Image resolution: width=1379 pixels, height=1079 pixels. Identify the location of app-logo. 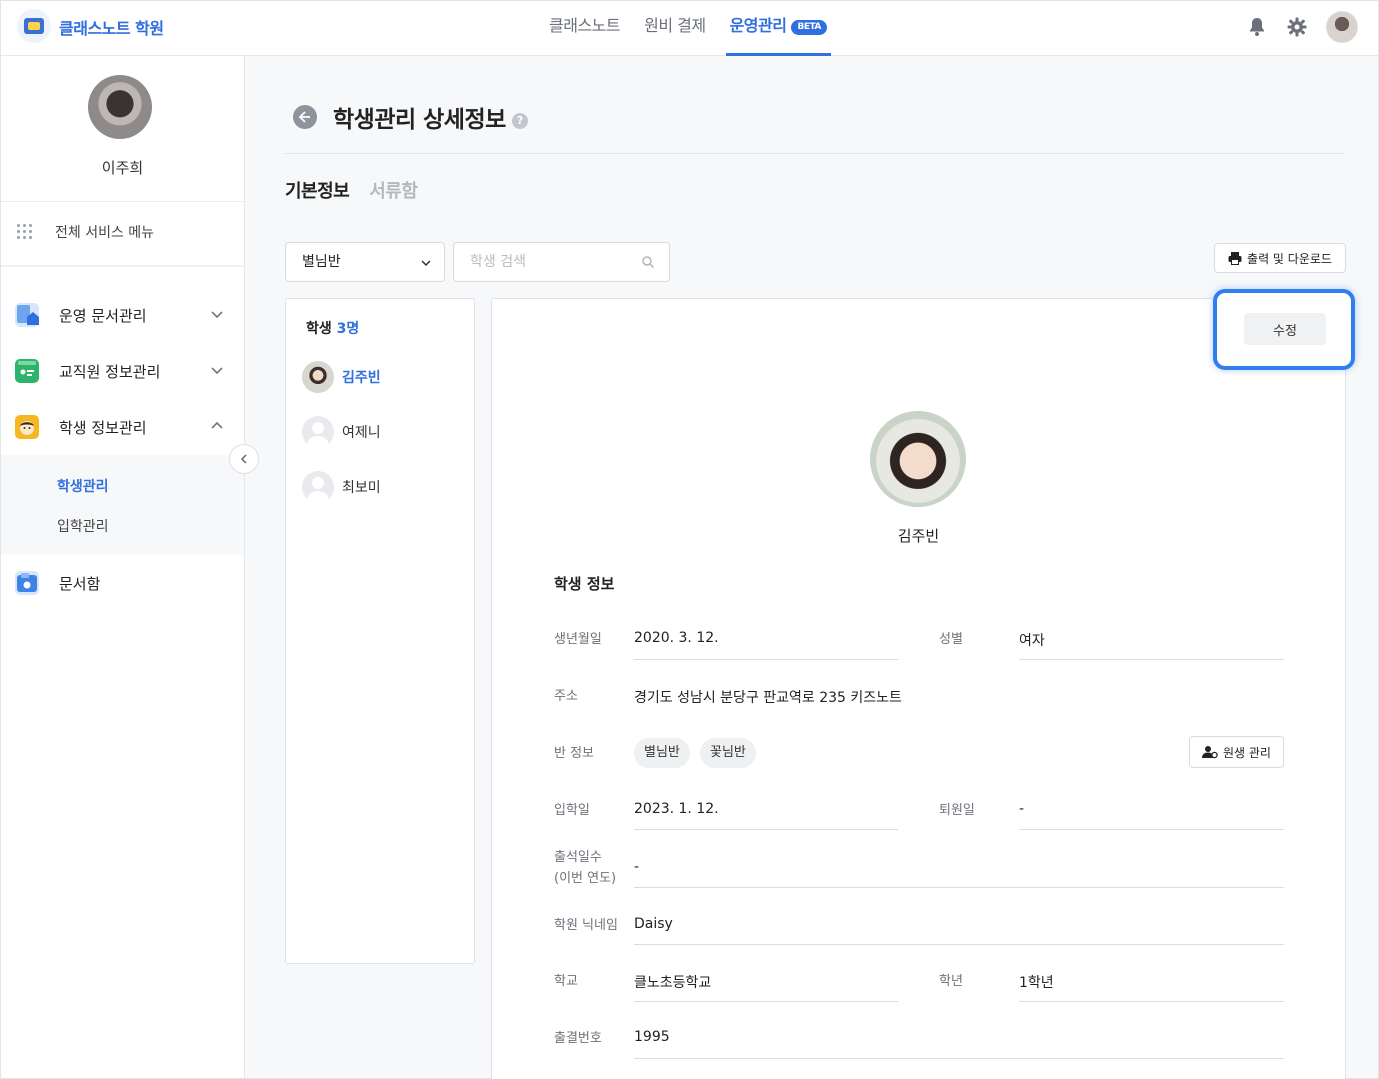
(34, 26).